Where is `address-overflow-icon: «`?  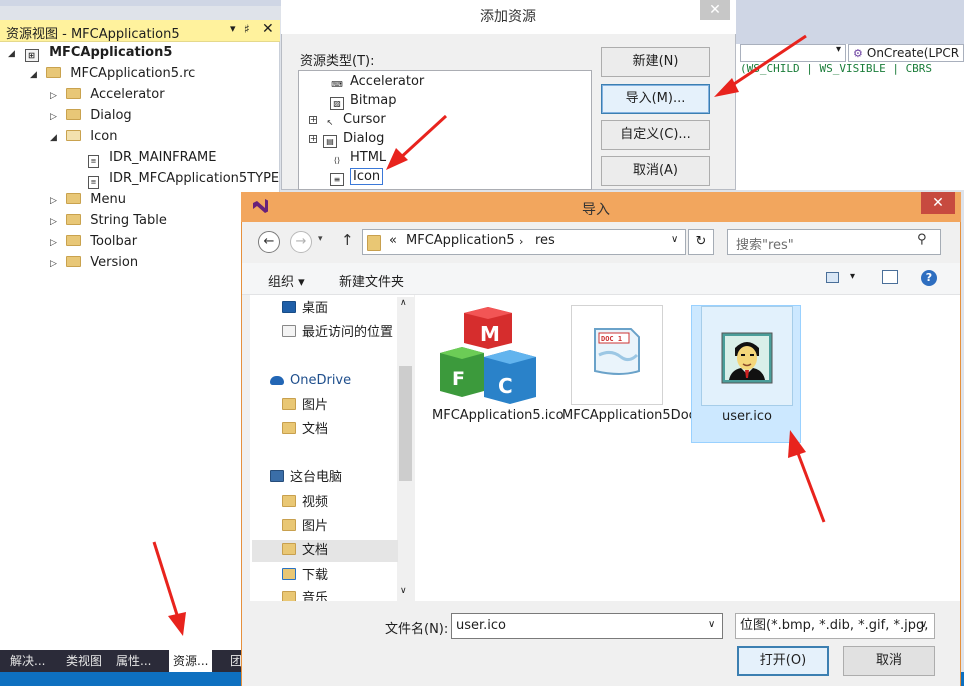
address-overflow-icon: « is located at coordinates (393, 240).